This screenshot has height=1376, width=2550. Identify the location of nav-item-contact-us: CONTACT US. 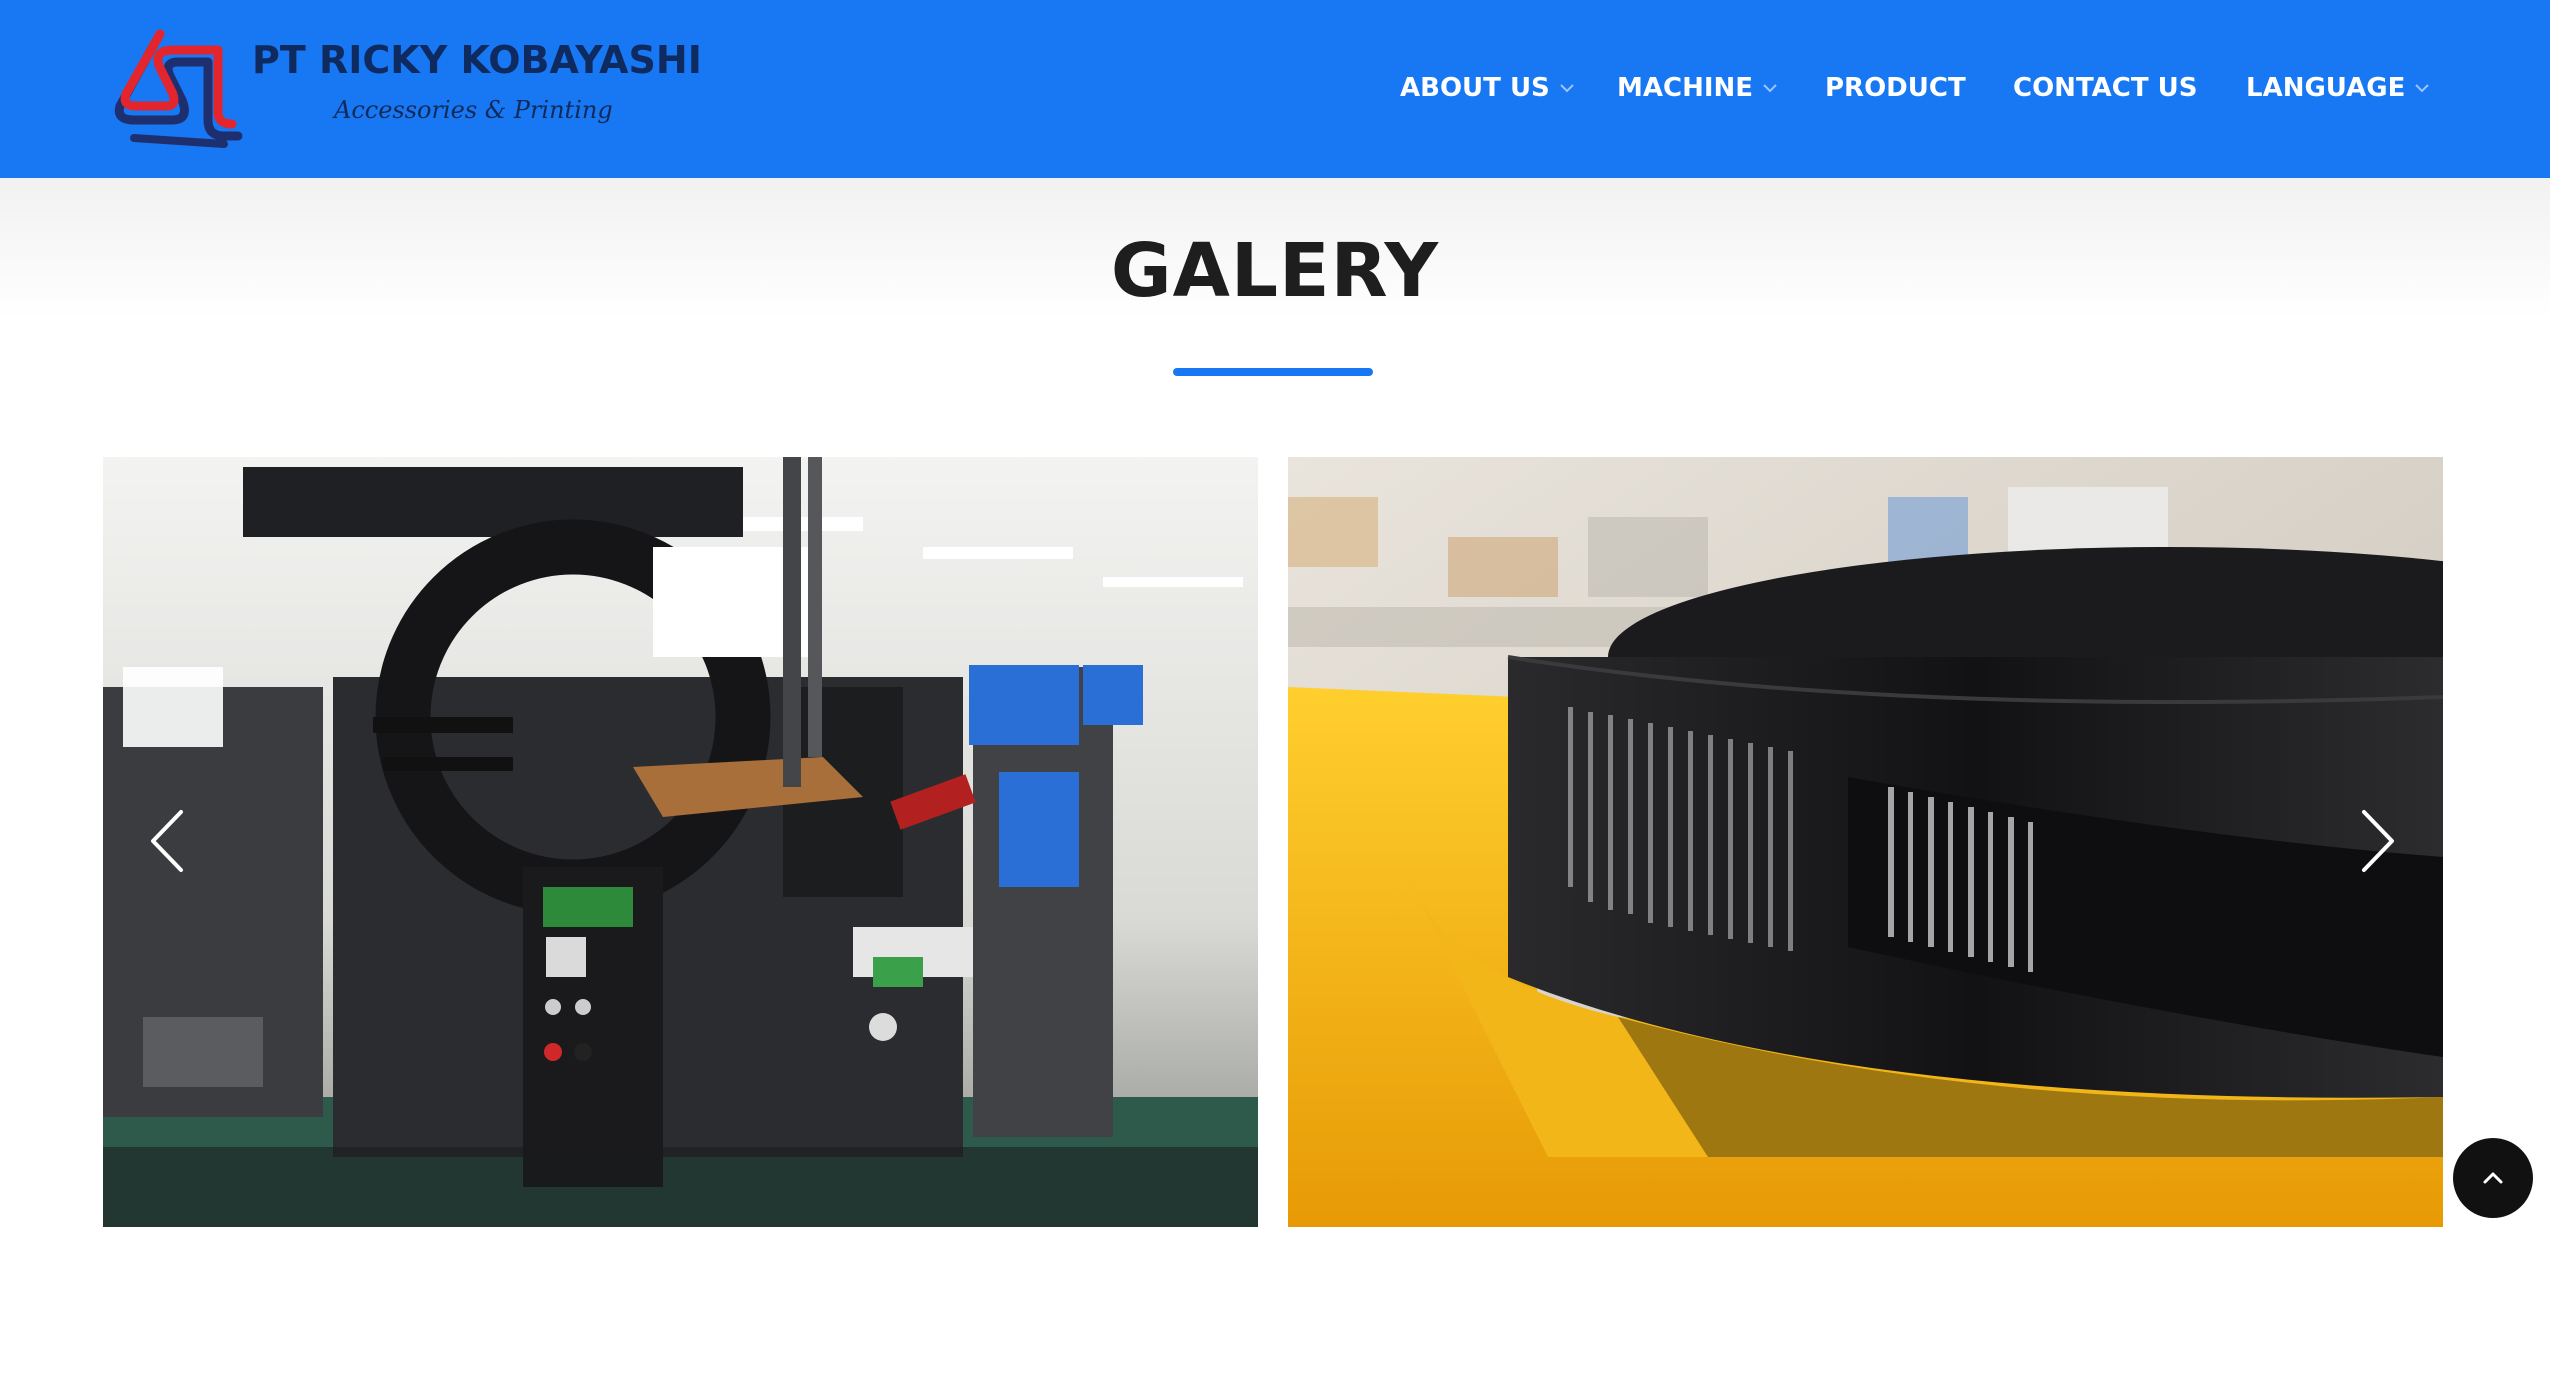
(2105, 88).